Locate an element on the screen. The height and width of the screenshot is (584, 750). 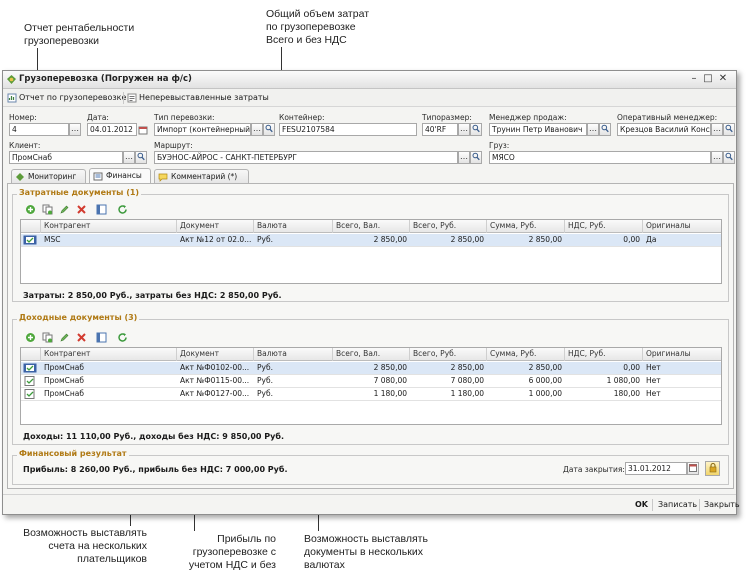
size-type-open-button is located at coordinates (476, 129).